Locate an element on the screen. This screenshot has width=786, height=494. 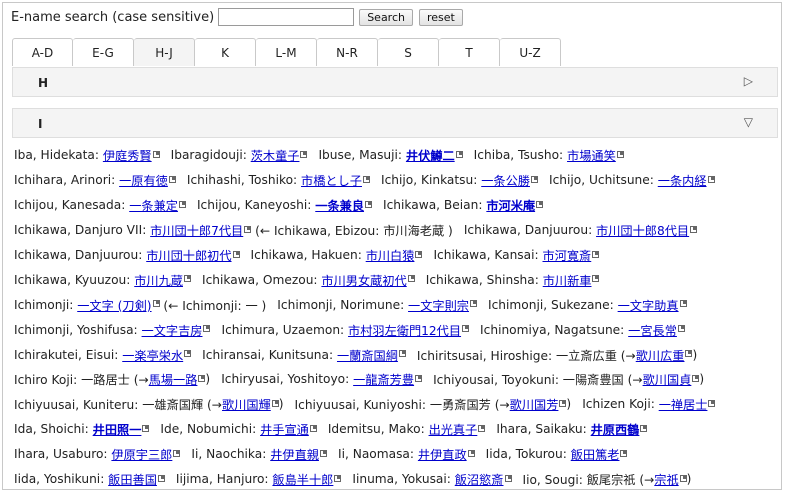
entry-link: 一条兼良 is located at coordinates (339, 205).